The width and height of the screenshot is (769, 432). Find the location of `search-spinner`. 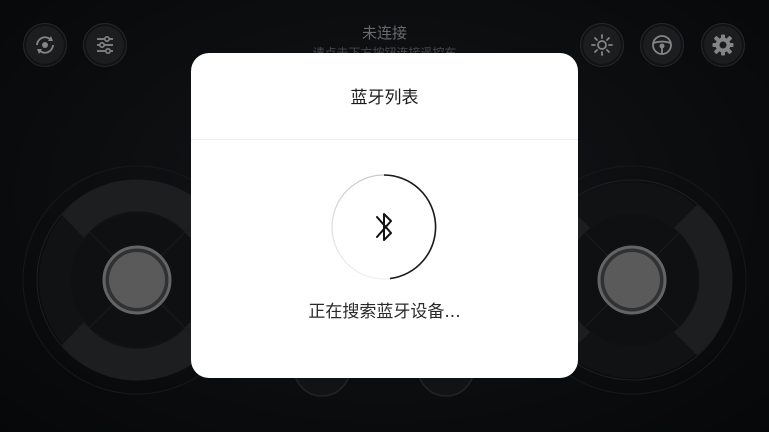

search-spinner is located at coordinates (384, 227).